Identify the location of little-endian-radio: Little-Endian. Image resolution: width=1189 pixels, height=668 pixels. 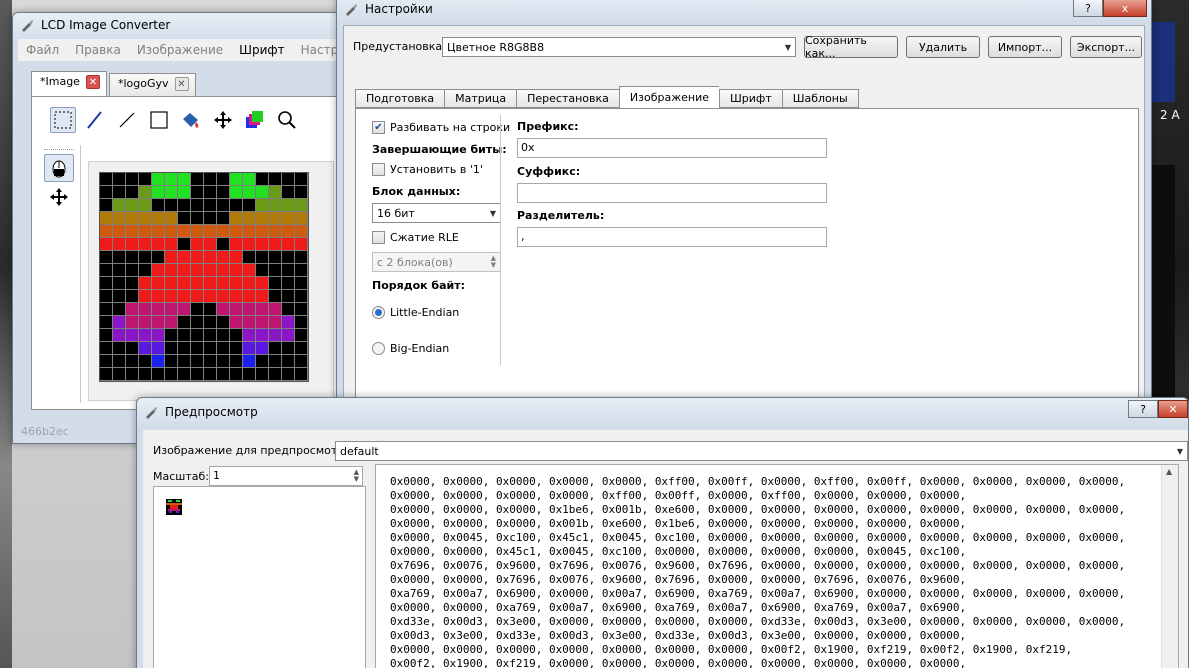
(415, 312).